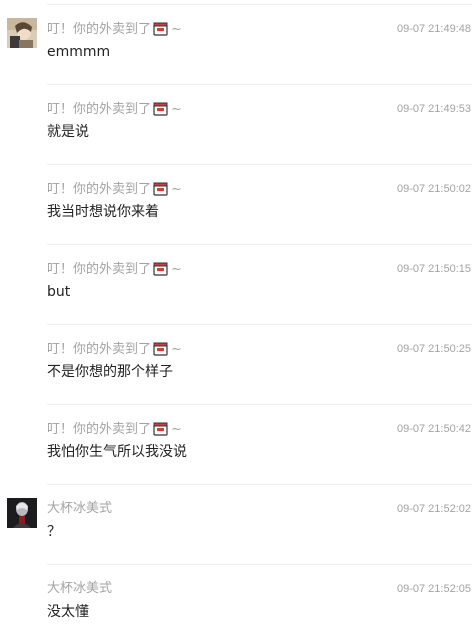 The image size is (476, 644). I want to click on chat-message: 大杯冰美式 09-07 21:52:05 没太懂, so click(238, 604).